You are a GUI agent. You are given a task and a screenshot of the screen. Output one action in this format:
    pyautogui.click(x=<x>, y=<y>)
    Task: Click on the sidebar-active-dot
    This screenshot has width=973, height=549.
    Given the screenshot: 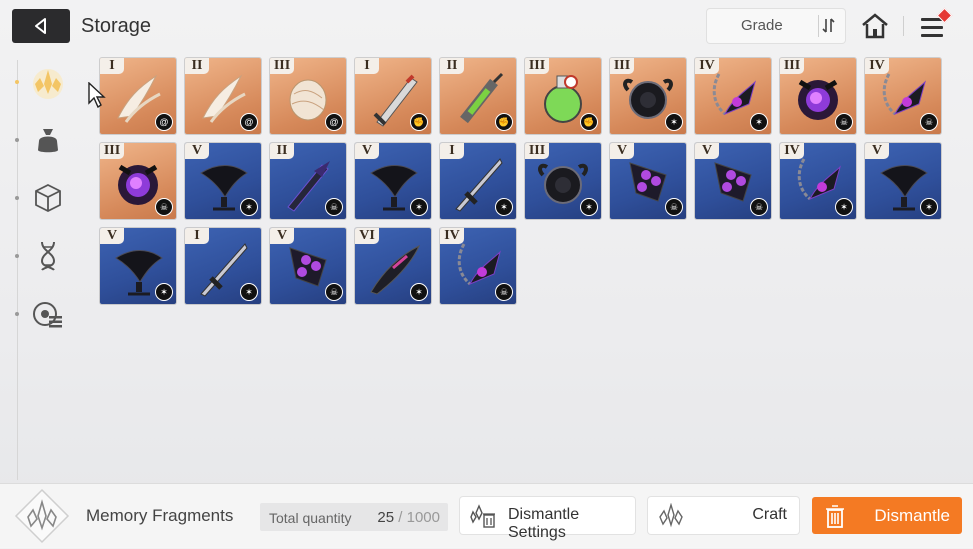 What is the action you would take?
    pyautogui.click(x=17, y=82)
    